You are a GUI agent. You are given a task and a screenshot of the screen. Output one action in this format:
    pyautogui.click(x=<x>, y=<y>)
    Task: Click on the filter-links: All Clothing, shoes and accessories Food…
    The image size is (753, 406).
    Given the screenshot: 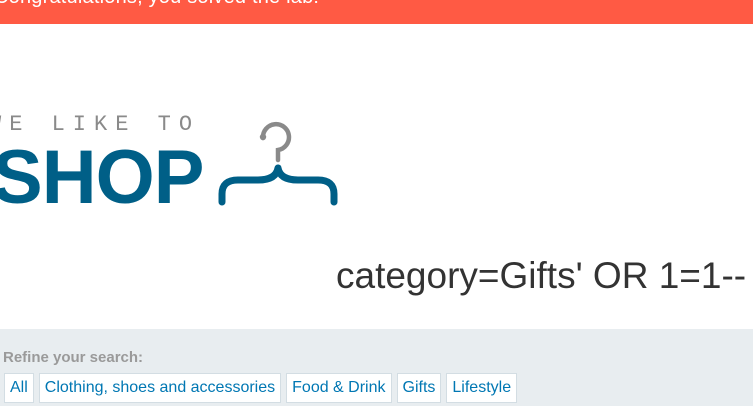 What is the action you would take?
    pyautogui.click(x=261, y=388)
    